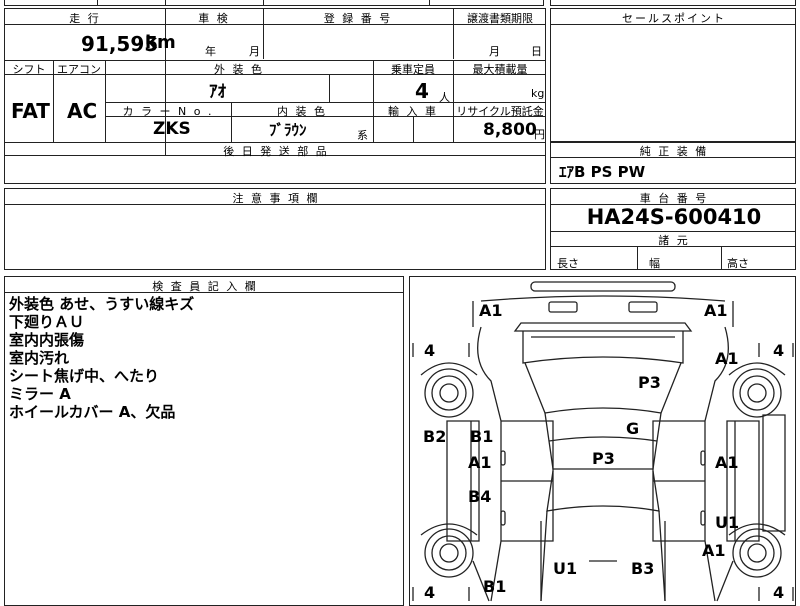  What do you see at coordinates (47, 322) in the screenshot?
I see `inspector-note: 下廻りＡＵ` at bounding box center [47, 322].